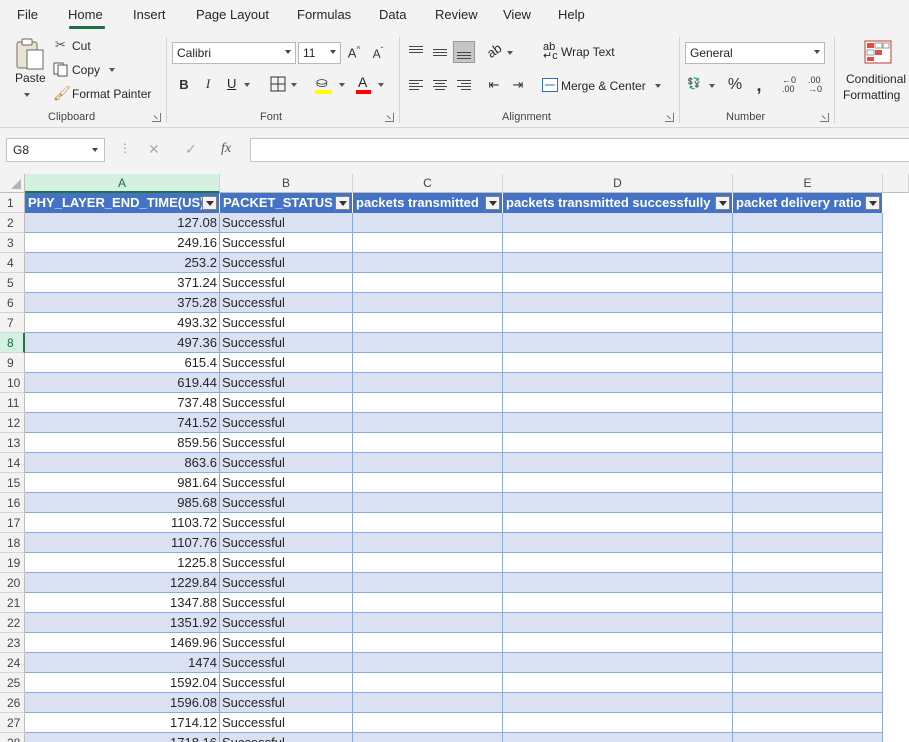 This screenshot has width=909, height=742. I want to click on menu-page-layout: Page Layout, so click(232, 14).